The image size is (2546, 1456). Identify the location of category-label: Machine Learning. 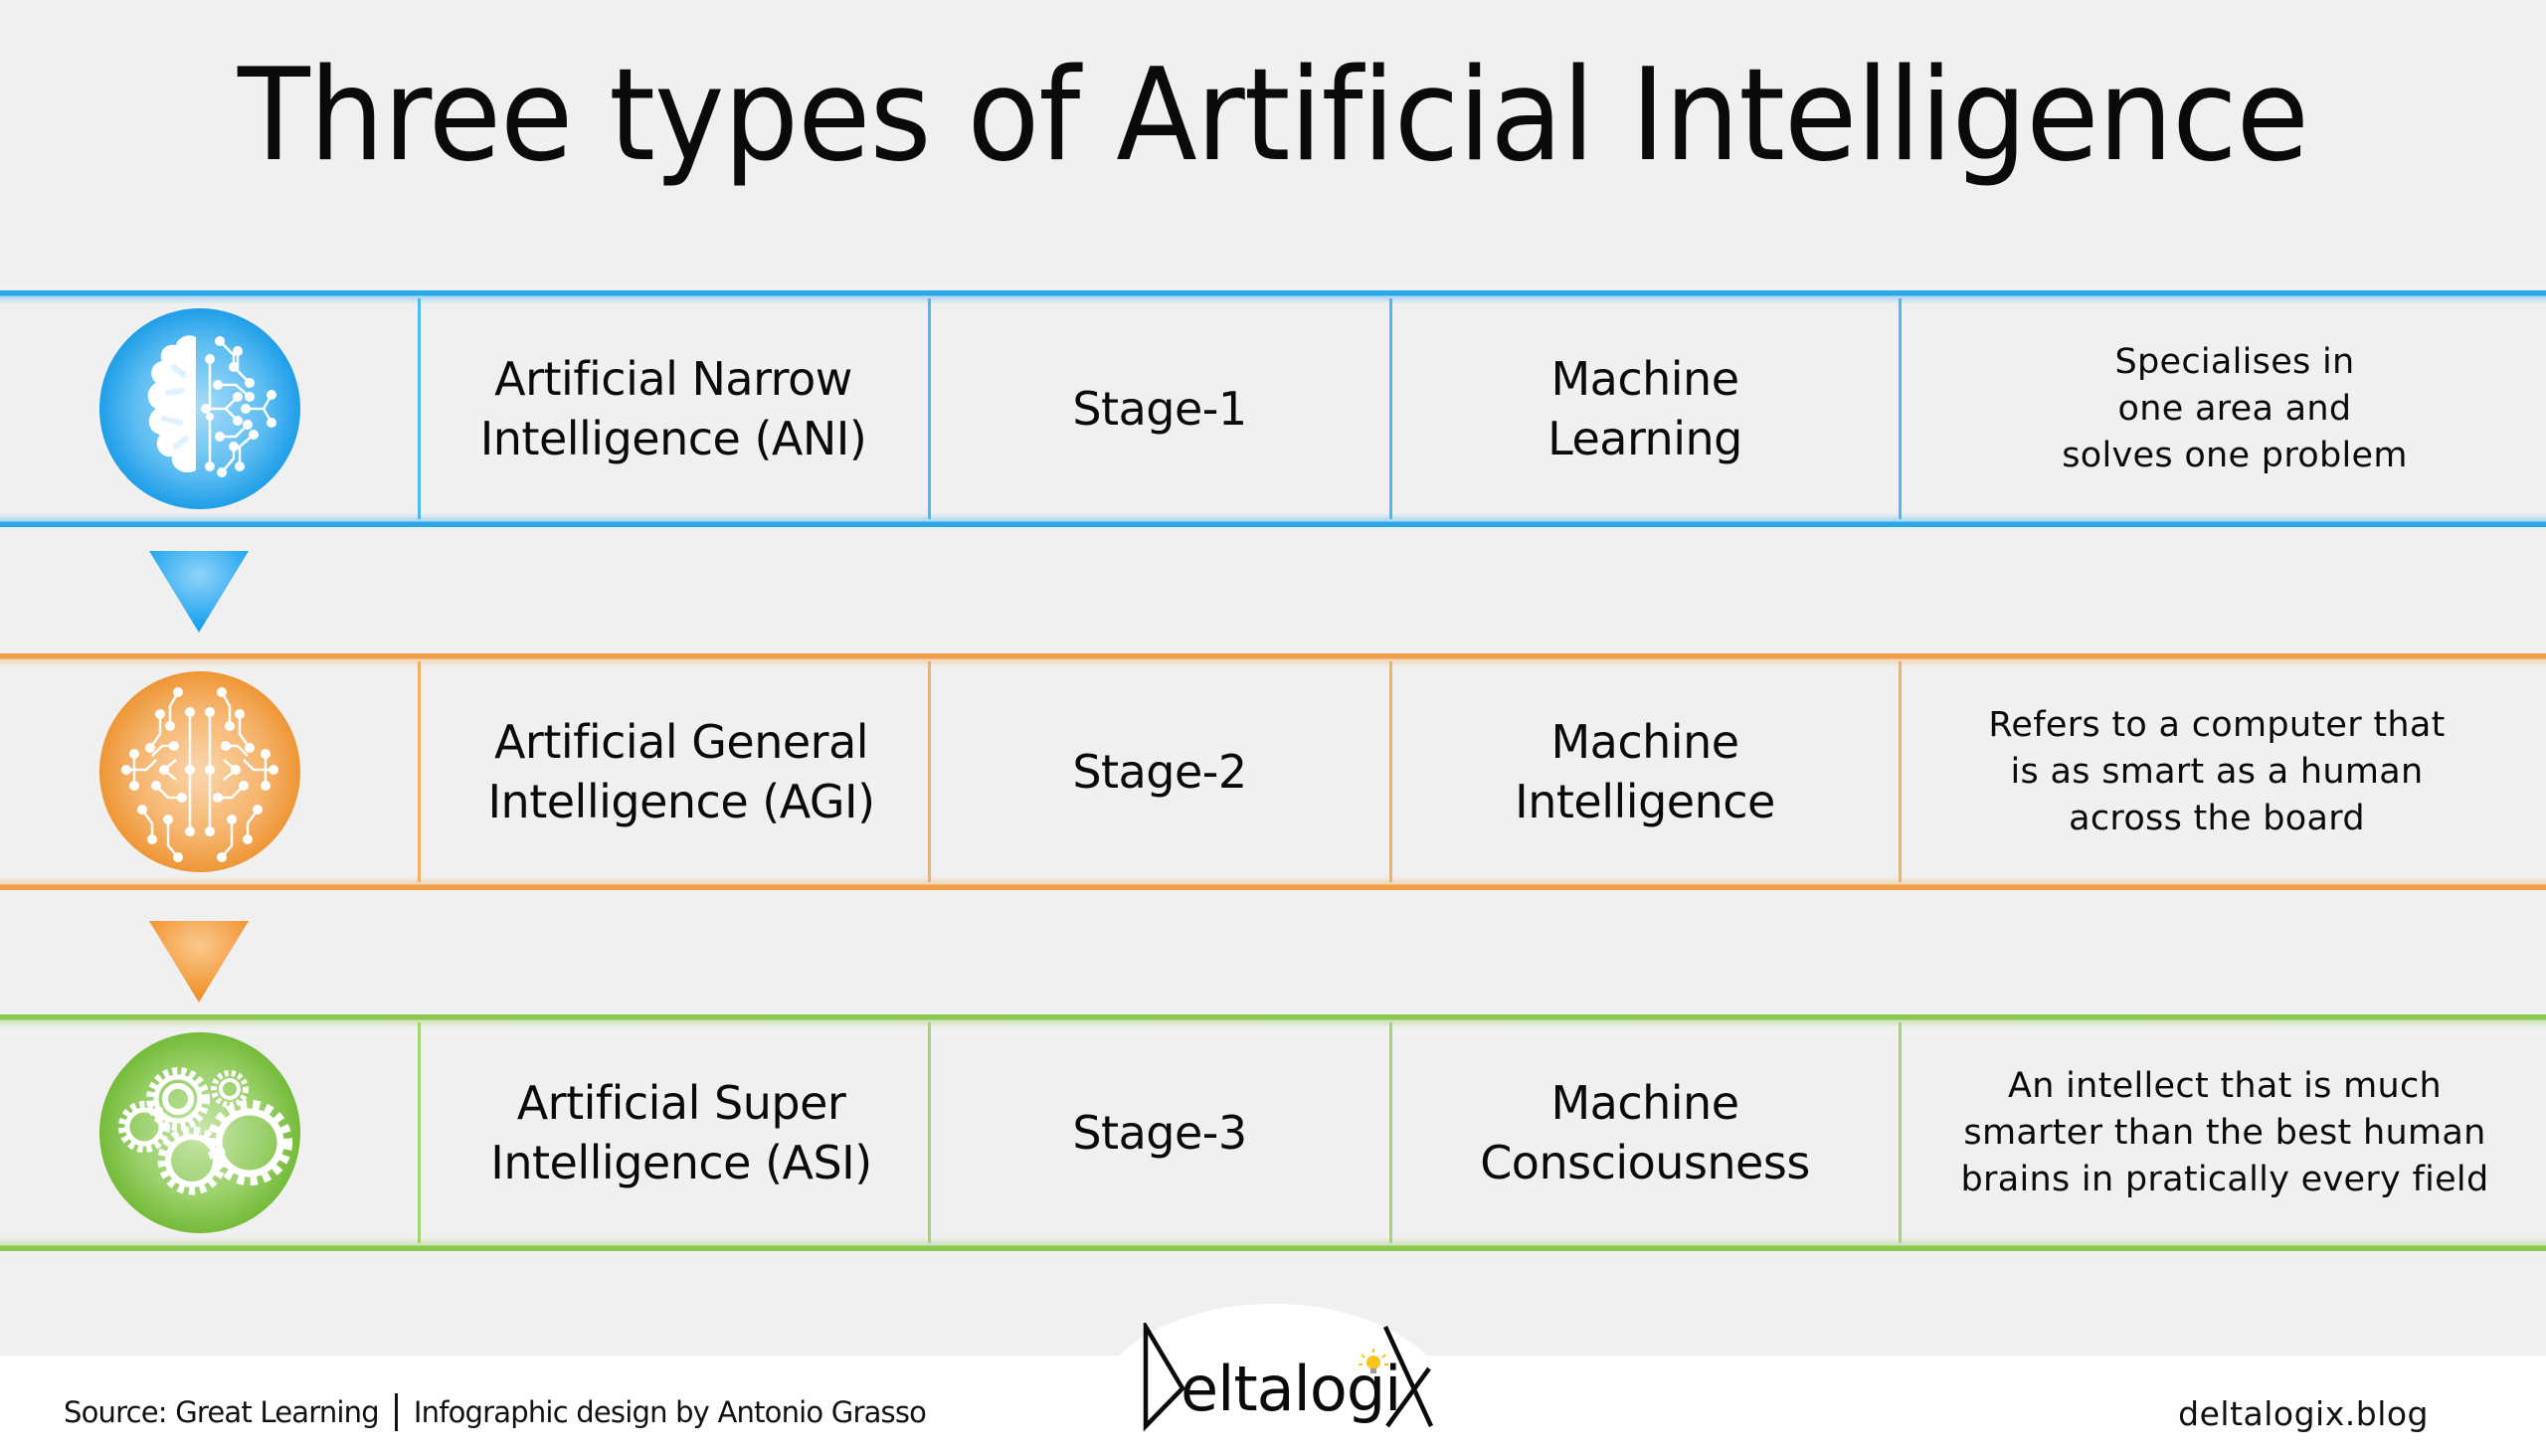
(1644, 408).